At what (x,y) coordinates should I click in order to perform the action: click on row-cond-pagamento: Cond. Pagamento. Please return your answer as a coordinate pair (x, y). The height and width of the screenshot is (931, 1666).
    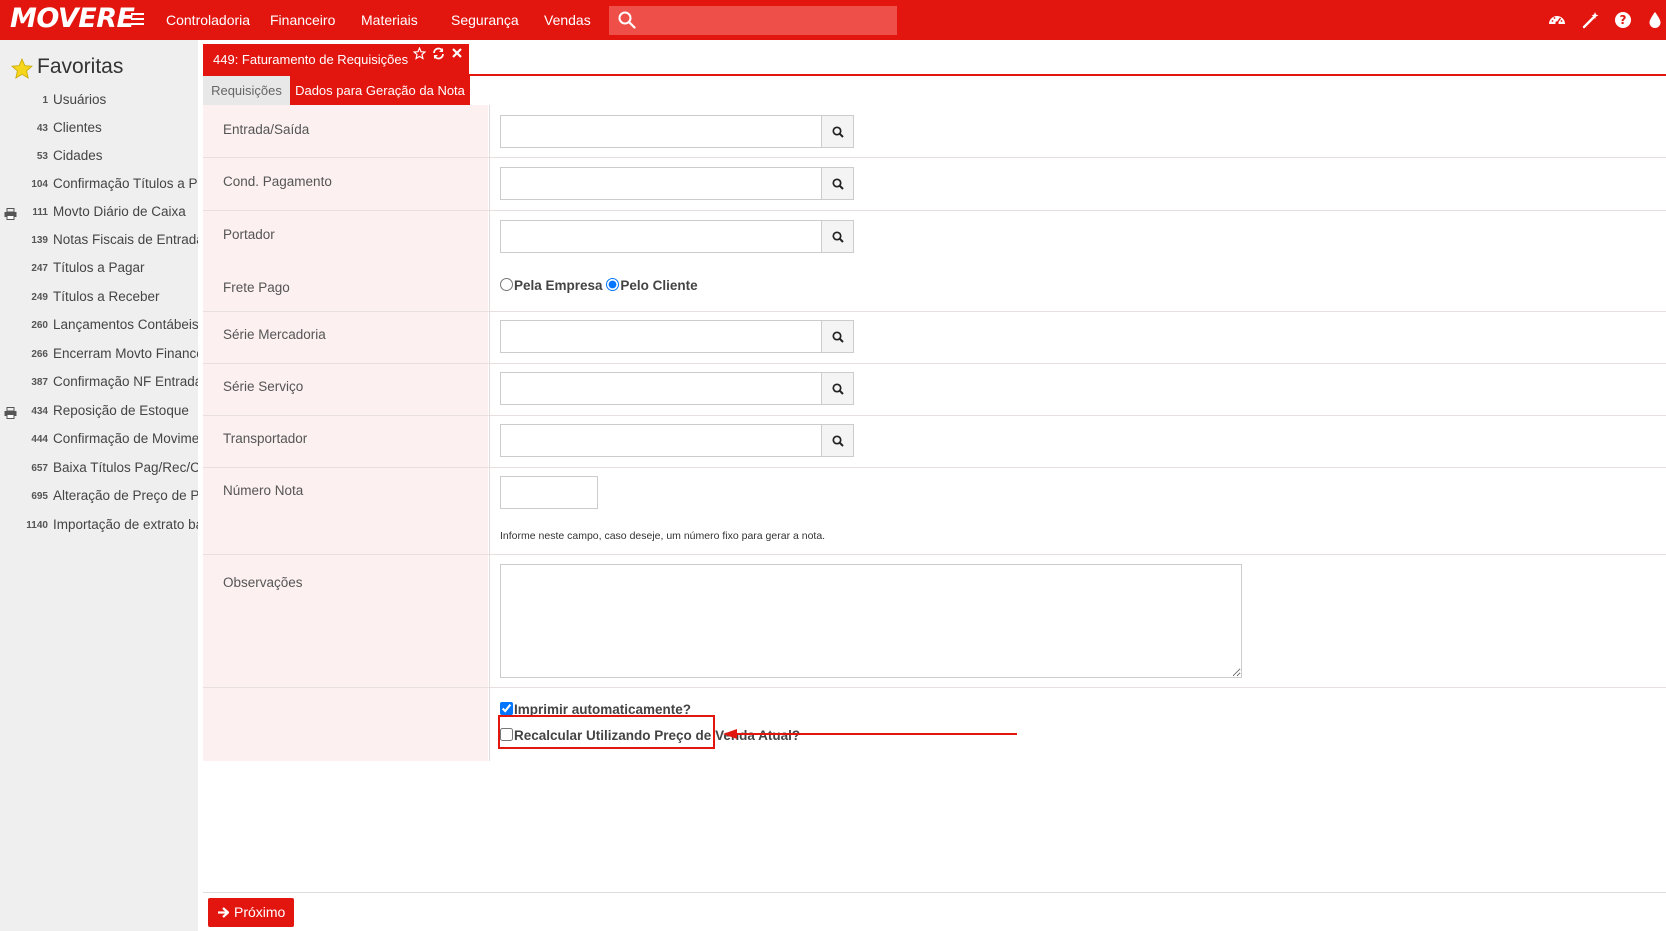
    Looking at the image, I should click on (934, 184).